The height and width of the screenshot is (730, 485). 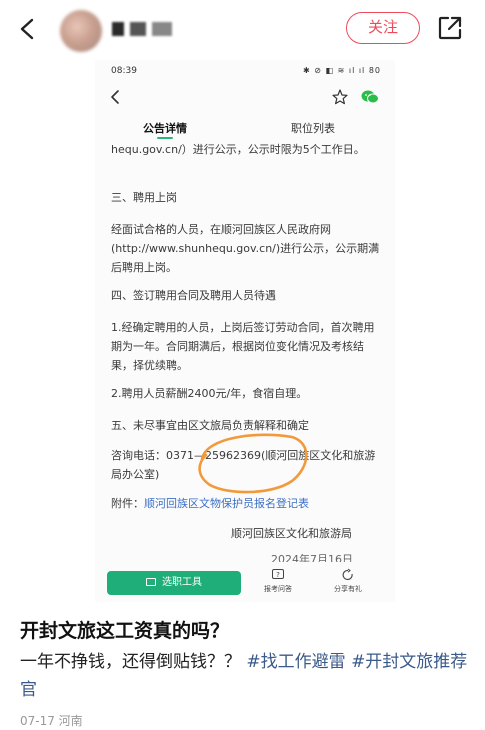 What do you see at coordinates (245, 582) in the screenshot?
I see `inner-bottom-bar: 选职工具 ? 报考问答 分享有礼` at bounding box center [245, 582].